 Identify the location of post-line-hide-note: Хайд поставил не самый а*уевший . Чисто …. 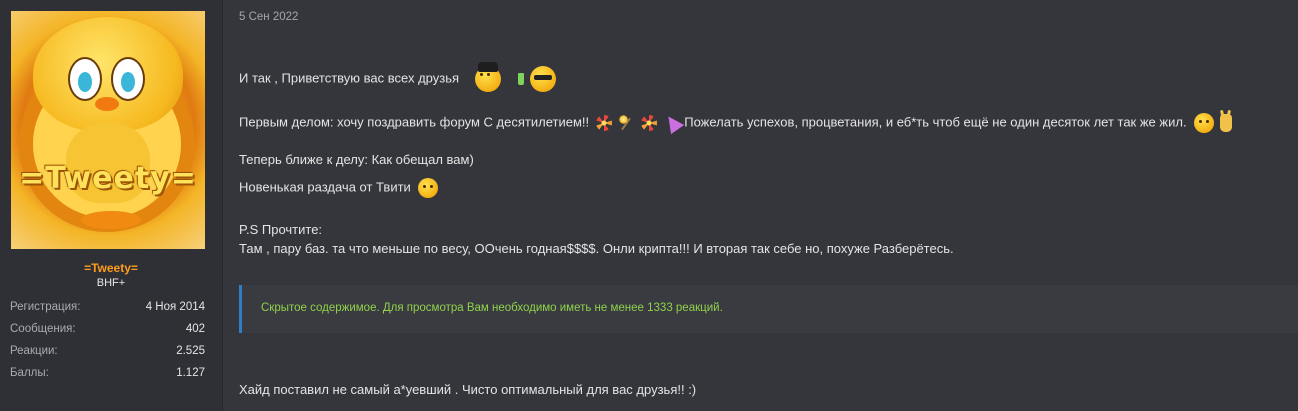
(468, 389).